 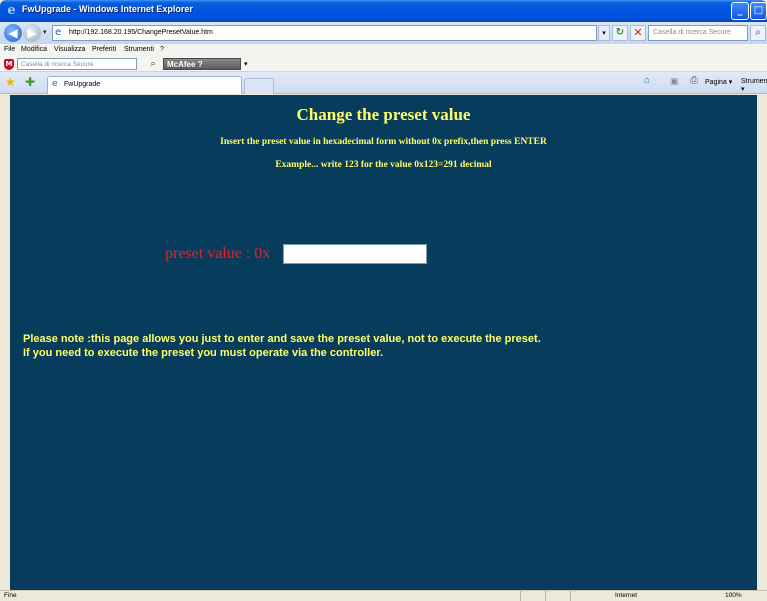 What do you see at coordinates (718, 82) in the screenshot?
I see `page-menu-button: Pagina ▾` at bounding box center [718, 82].